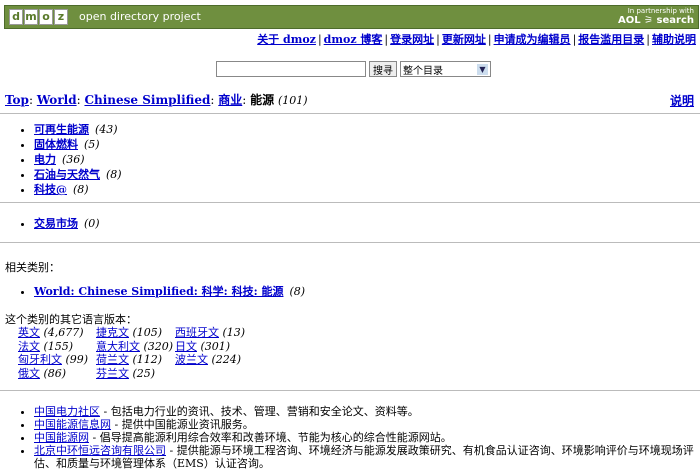 This screenshot has width=700, height=473. Describe the element at coordinates (682, 100) in the screenshot. I see `help-link: 说明` at that location.